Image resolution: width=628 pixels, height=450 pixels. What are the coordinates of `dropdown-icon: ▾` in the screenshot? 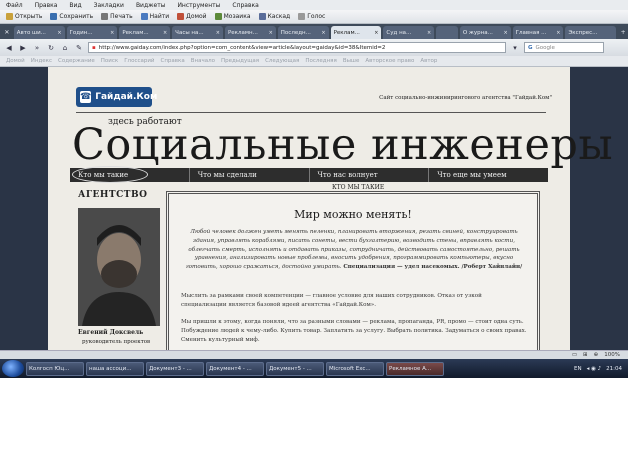 It's located at (515, 48).